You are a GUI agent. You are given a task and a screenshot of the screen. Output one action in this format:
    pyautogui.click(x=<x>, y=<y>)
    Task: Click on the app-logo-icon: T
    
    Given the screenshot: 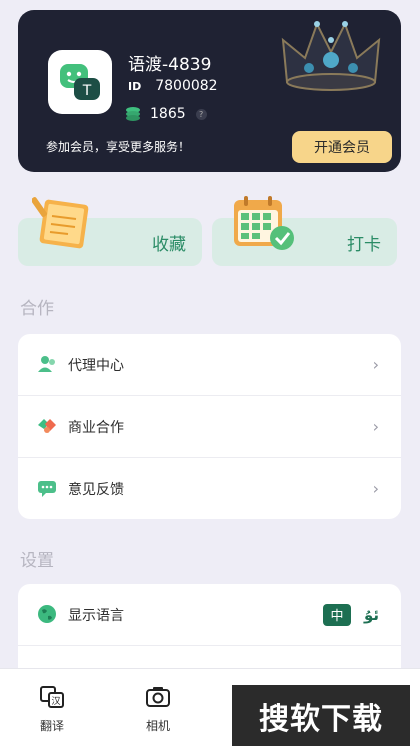 What is the action you would take?
    pyautogui.click(x=80, y=82)
    